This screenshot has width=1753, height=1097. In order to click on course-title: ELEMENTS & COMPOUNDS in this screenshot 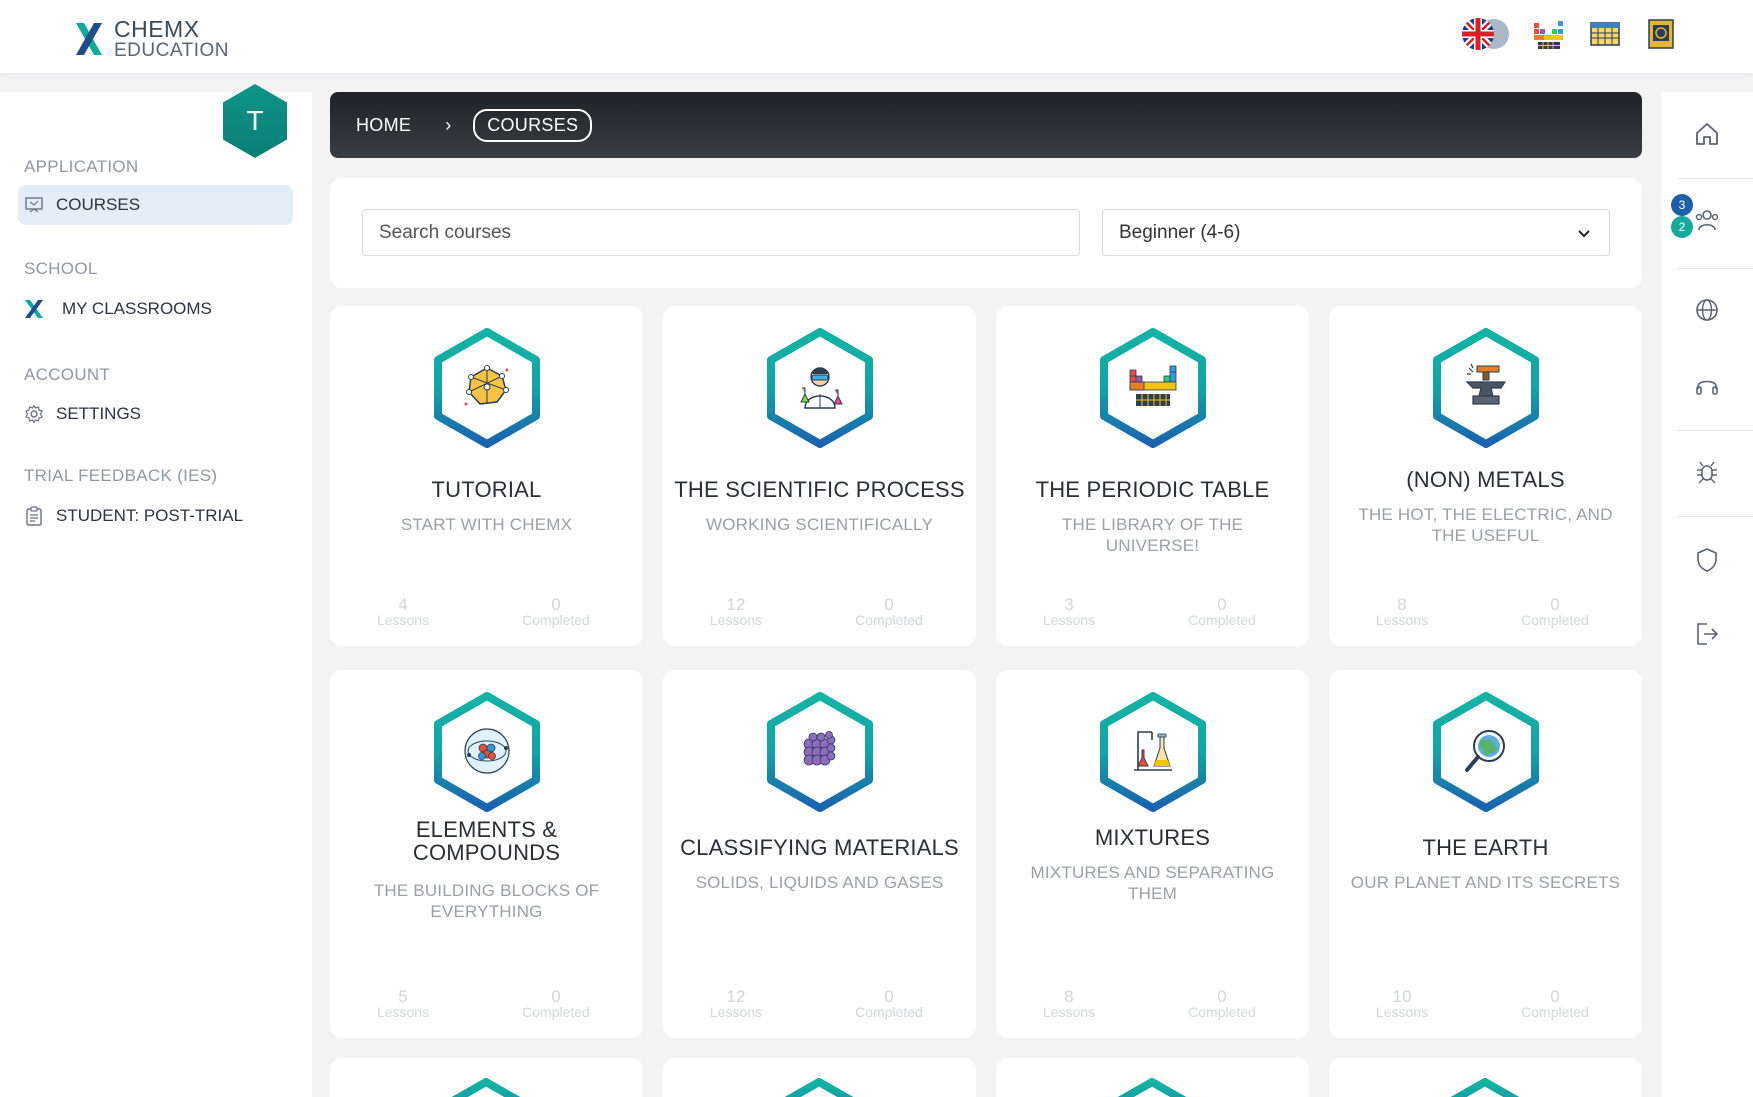, I will do `click(486, 841)`.